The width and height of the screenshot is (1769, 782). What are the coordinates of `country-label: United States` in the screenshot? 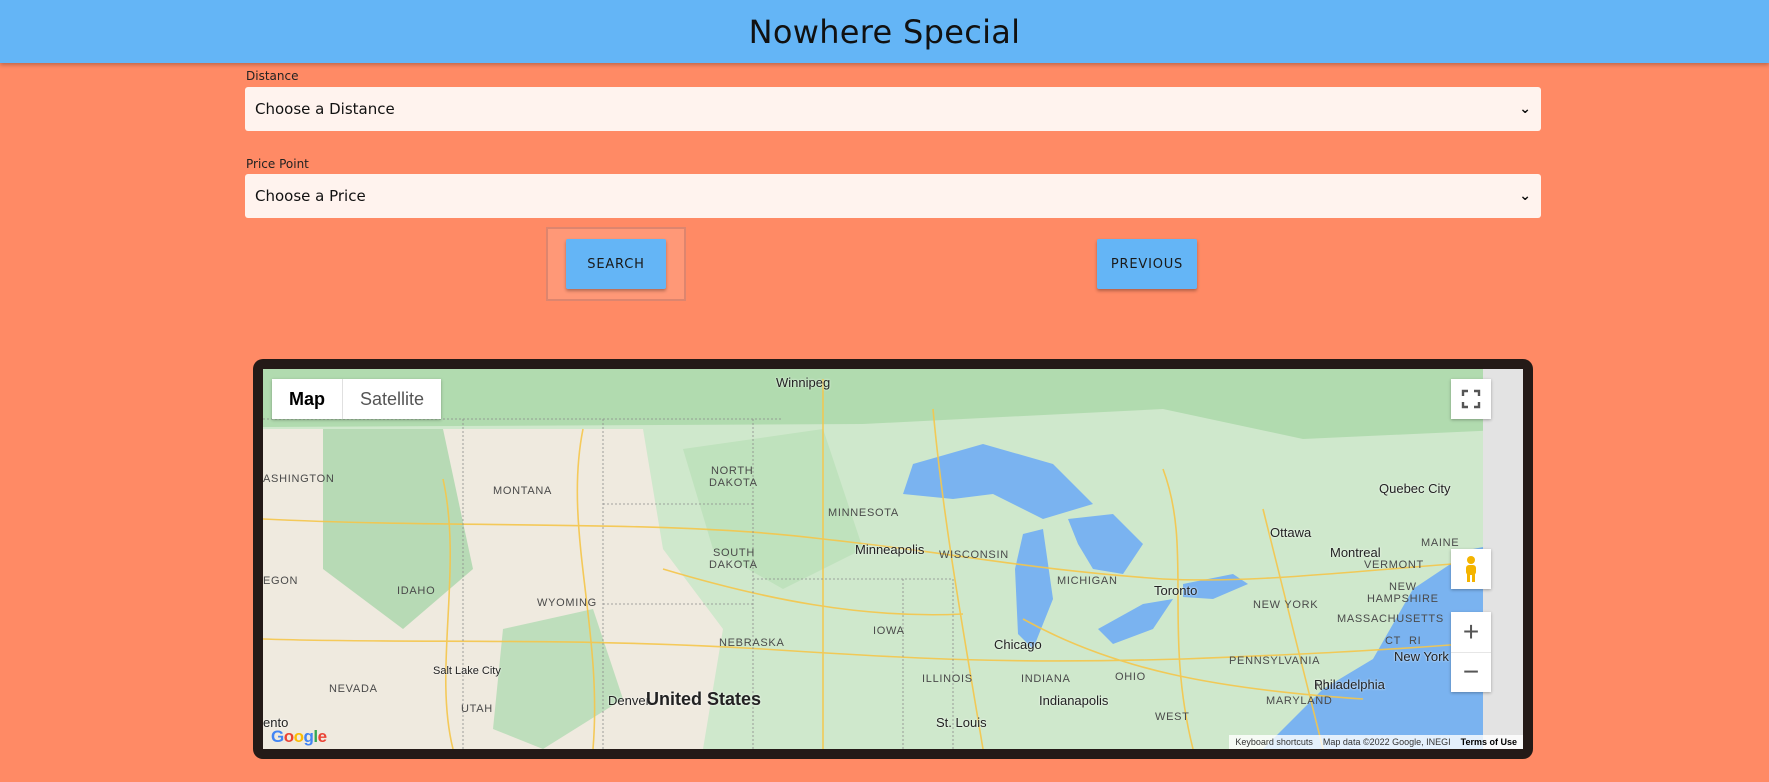 It's located at (704, 699).